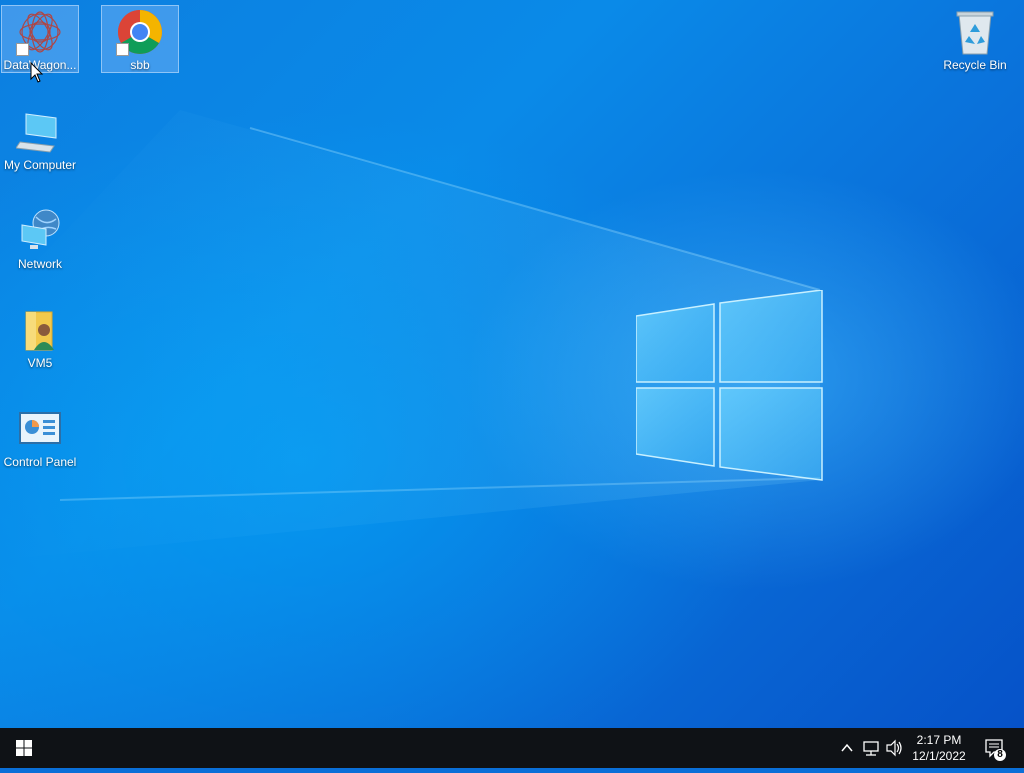  Describe the element at coordinates (37, 72) in the screenshot. I see `mouse-cursor-icon` at that location.